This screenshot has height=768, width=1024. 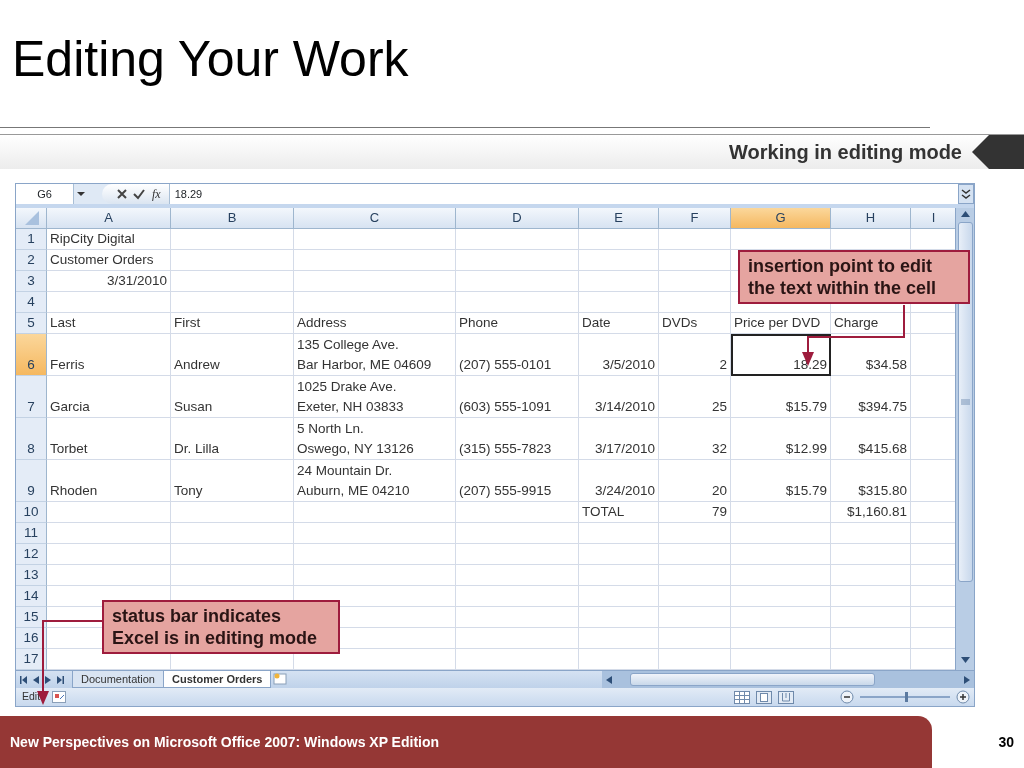 I want to click on table-cell: Address, so click(x=375, y=323).